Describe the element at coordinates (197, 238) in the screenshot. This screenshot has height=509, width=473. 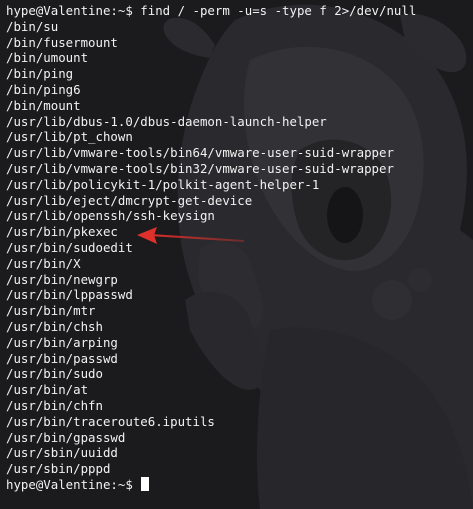
I see `arrow-shaft` at that location.